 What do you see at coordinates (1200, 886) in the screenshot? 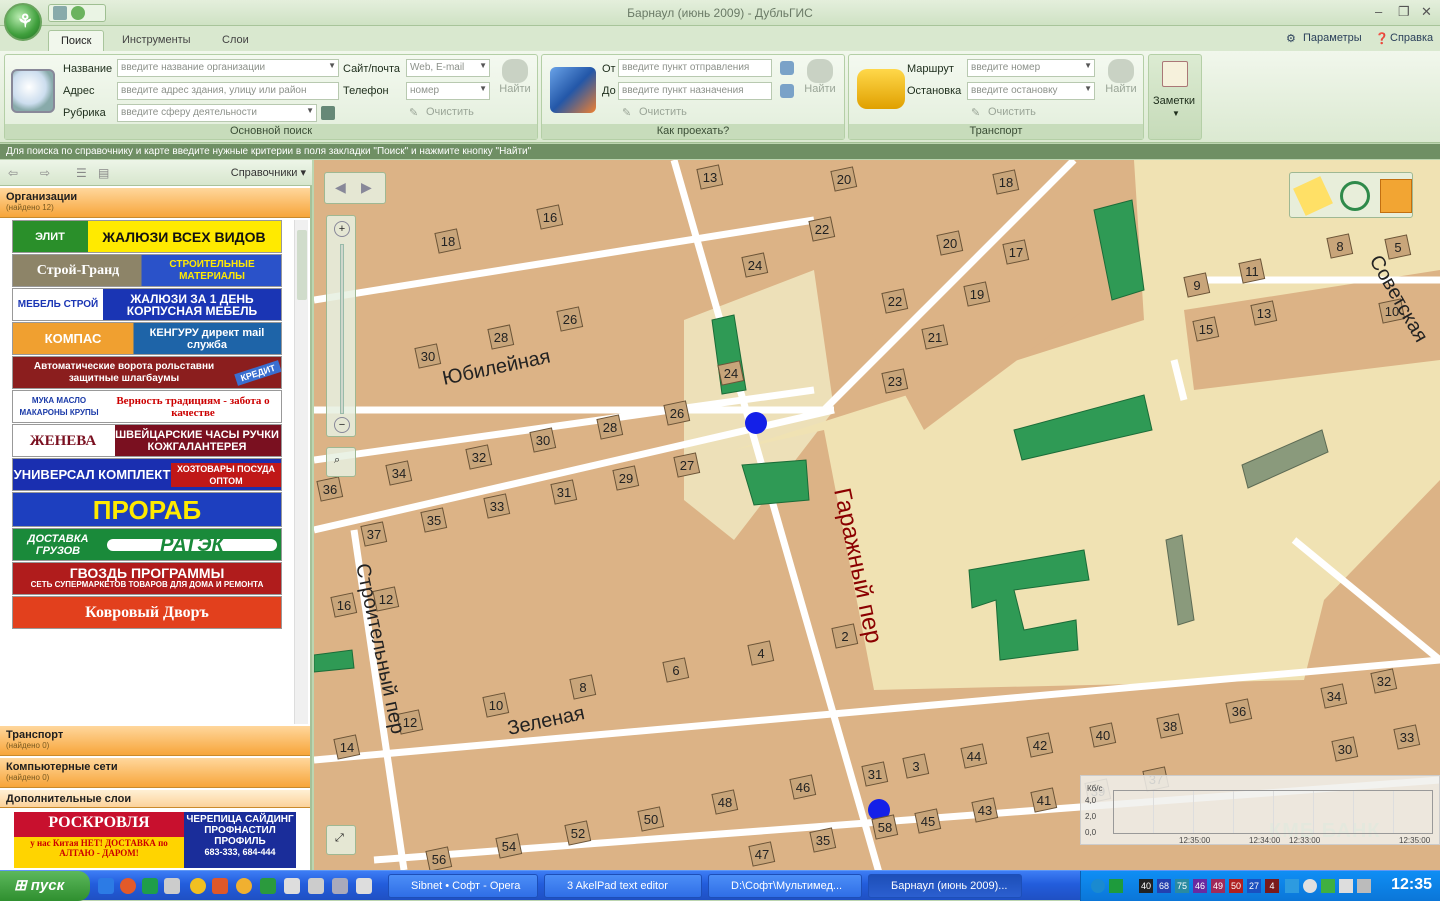
I see `tray-counter: 46` at bounding box center [1200, 886].